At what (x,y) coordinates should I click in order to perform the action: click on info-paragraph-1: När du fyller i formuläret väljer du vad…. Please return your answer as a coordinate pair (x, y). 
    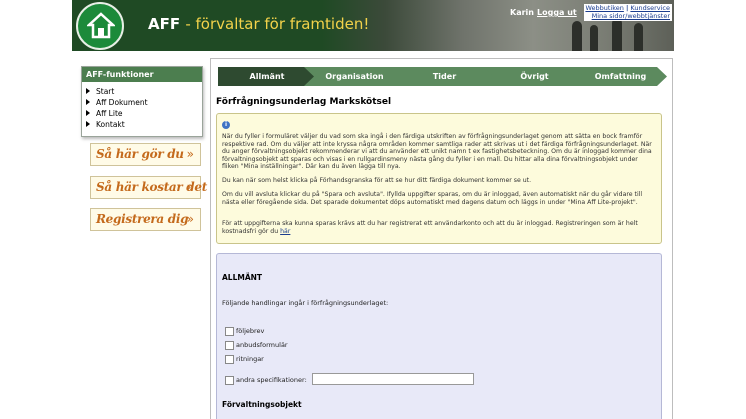
    Looking at the image, I should click on (437, 152).